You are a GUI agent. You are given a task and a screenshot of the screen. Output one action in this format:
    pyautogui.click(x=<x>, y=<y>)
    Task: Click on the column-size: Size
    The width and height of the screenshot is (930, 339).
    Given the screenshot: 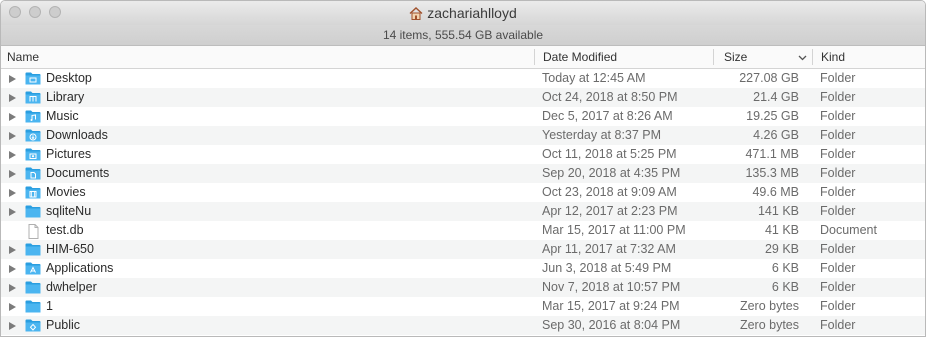 What is the action you would take?
    pyautogui.click(x=735, y=57)
    